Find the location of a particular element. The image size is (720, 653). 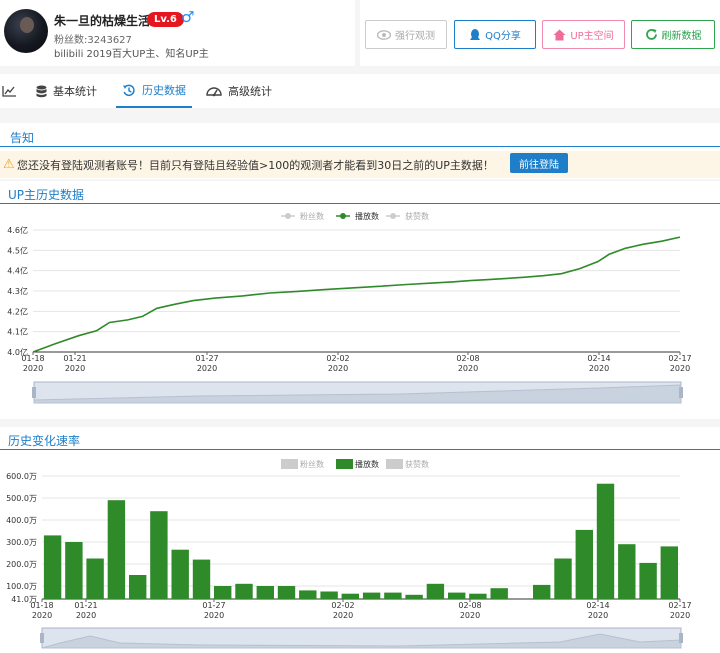

login-button: 前往登陆 is located at coordinates (539, 163).